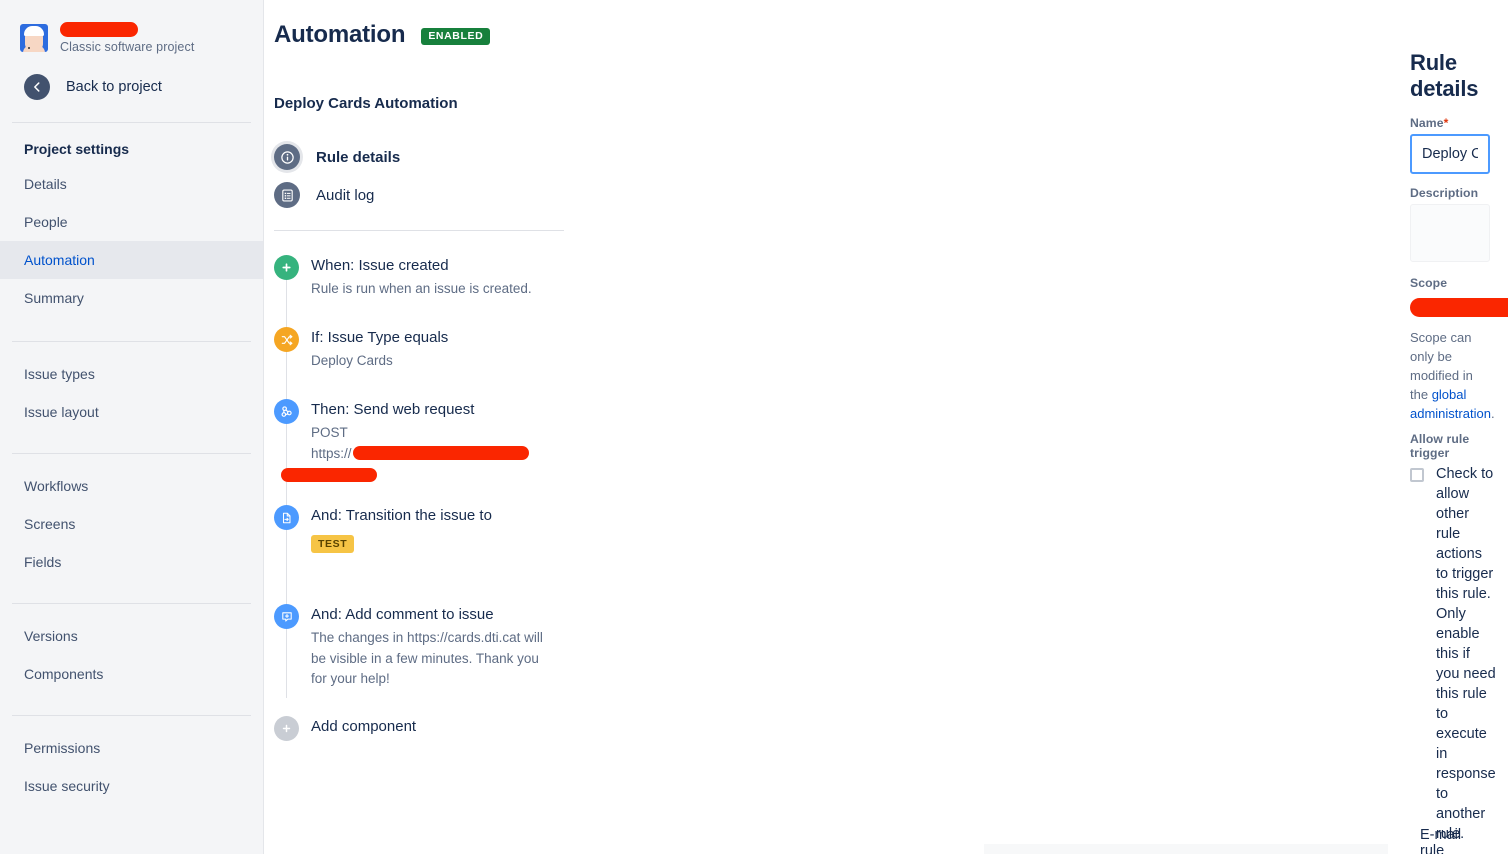 This screenshot has height=854, width=1508. I want to click on rule-step-then-send-web-request: Then: Send web request POST https://, so click(467, 438).